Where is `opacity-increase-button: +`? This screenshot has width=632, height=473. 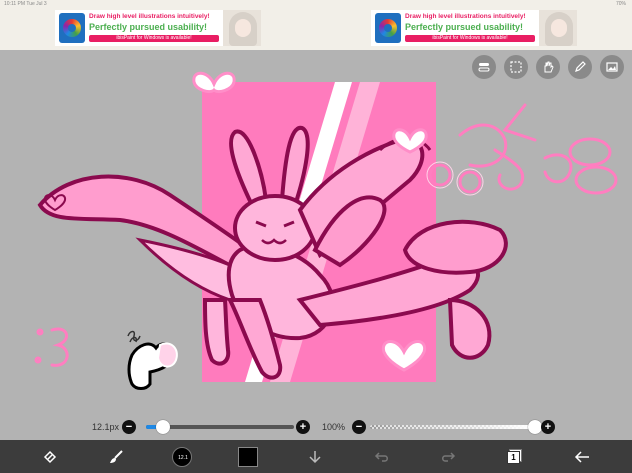
opacity-increase-button: + is located at coordinates (548, 427).